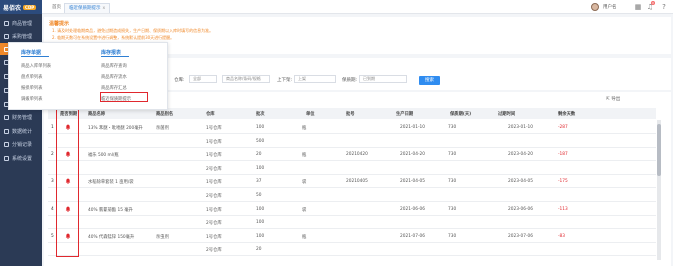 This screenshot has width=673, height=266. I want to click on sidebar-item-label: 分销记录, so click(22, 144).